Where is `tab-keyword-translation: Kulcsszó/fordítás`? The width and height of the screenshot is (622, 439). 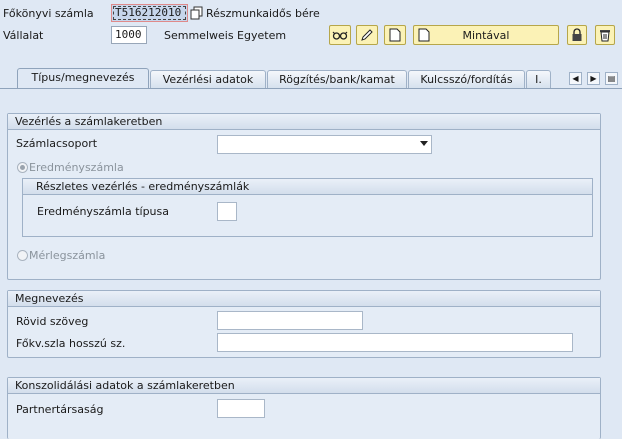
tab-keyword-translation: Kulcsszó/fordítás is located at coordinates (466, 79).